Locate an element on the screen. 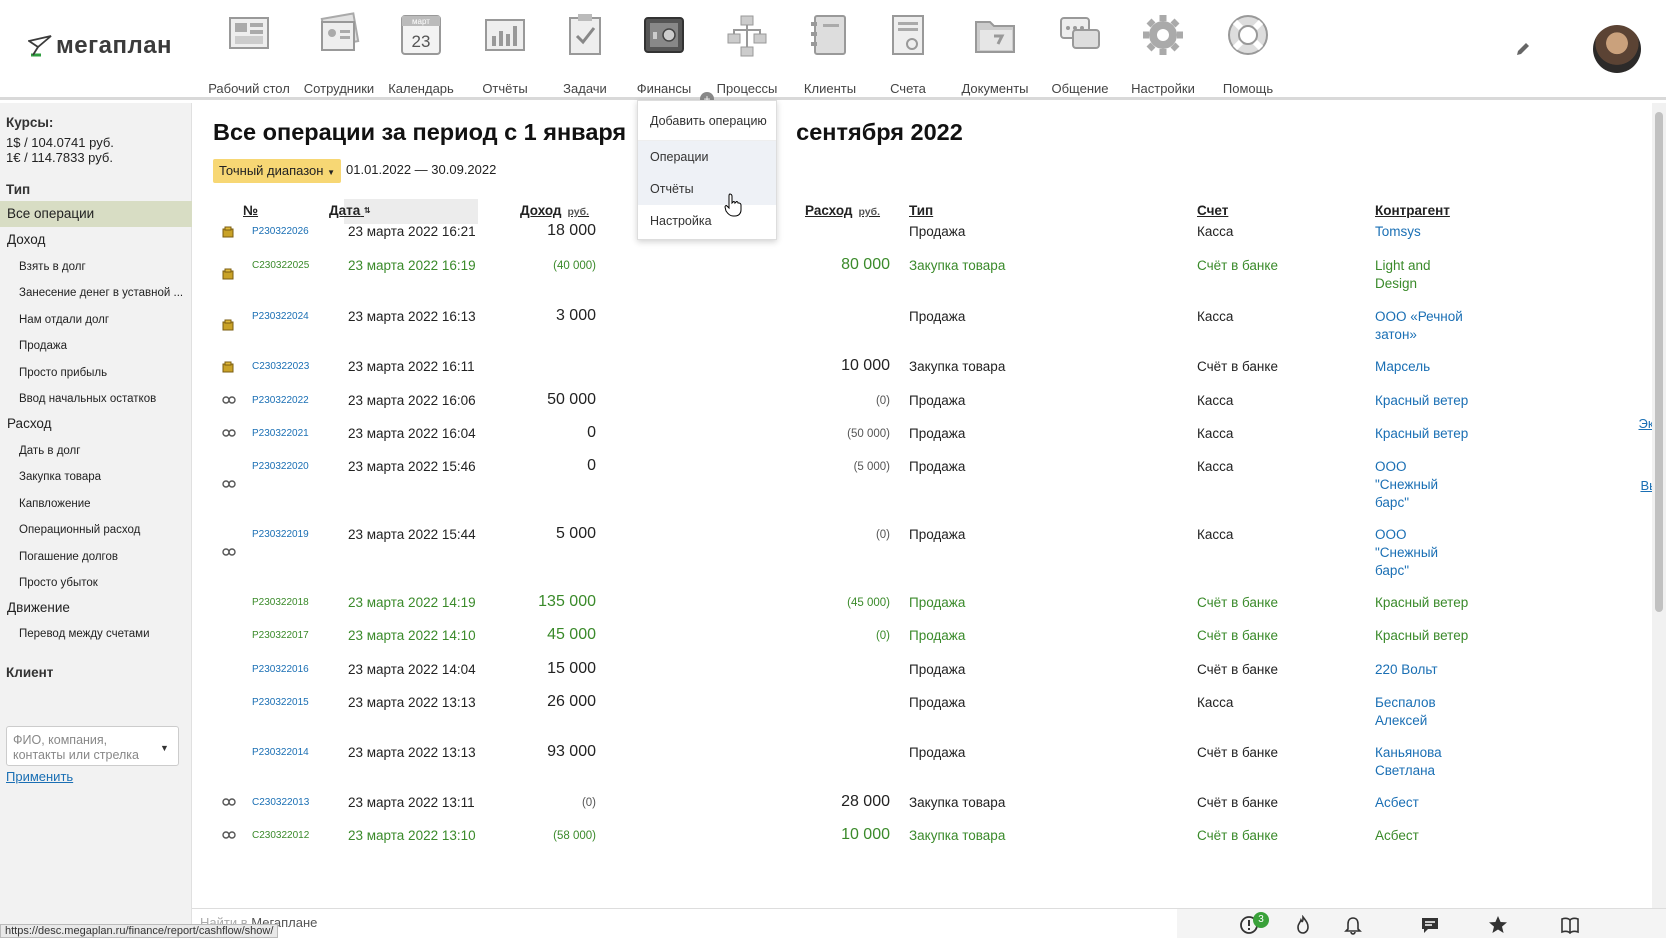 This screenshot has width=1666, height=939. sidebar-item-income: Доход is located at coordinates (96, 240).